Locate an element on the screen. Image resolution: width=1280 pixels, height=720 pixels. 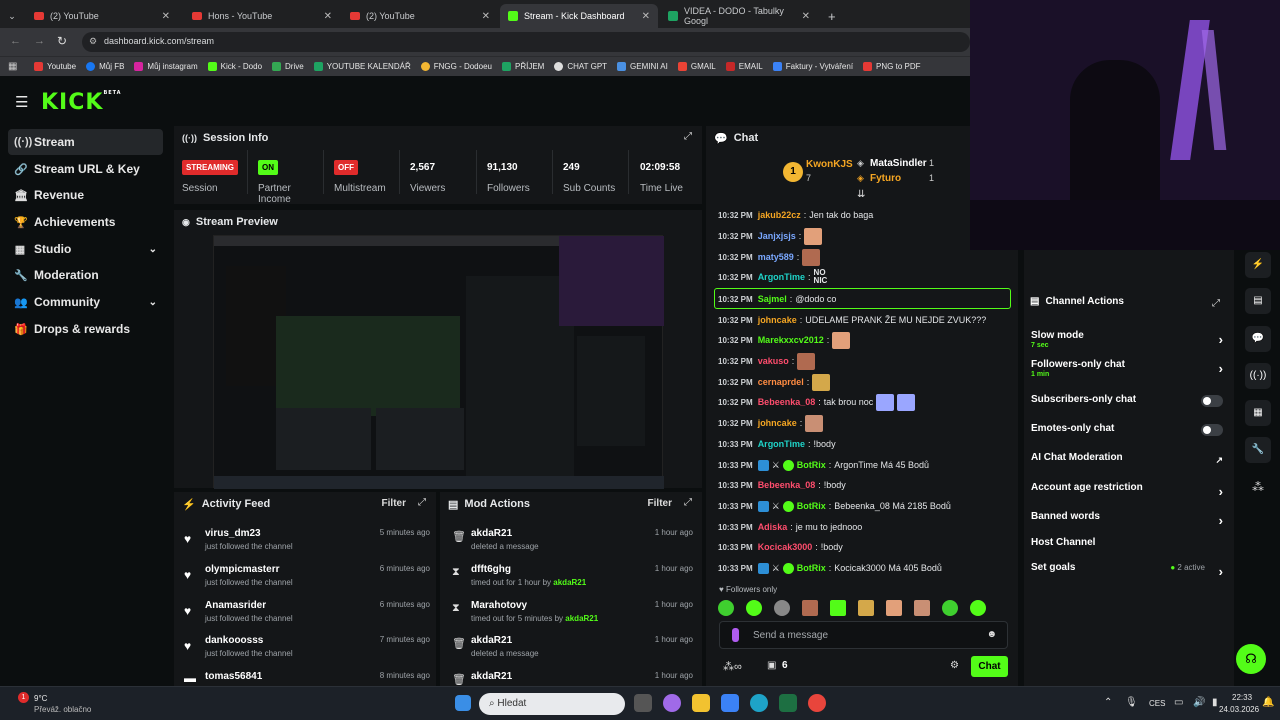
sidebar-item-drops-rewards: 🎁 Drops & rewards is located at coordinates (85, 329).